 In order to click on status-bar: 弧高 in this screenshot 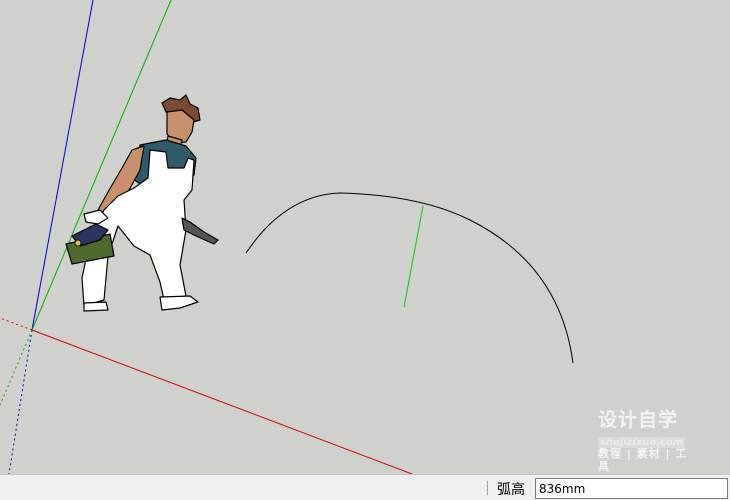, I will do `click(365, 487)`.